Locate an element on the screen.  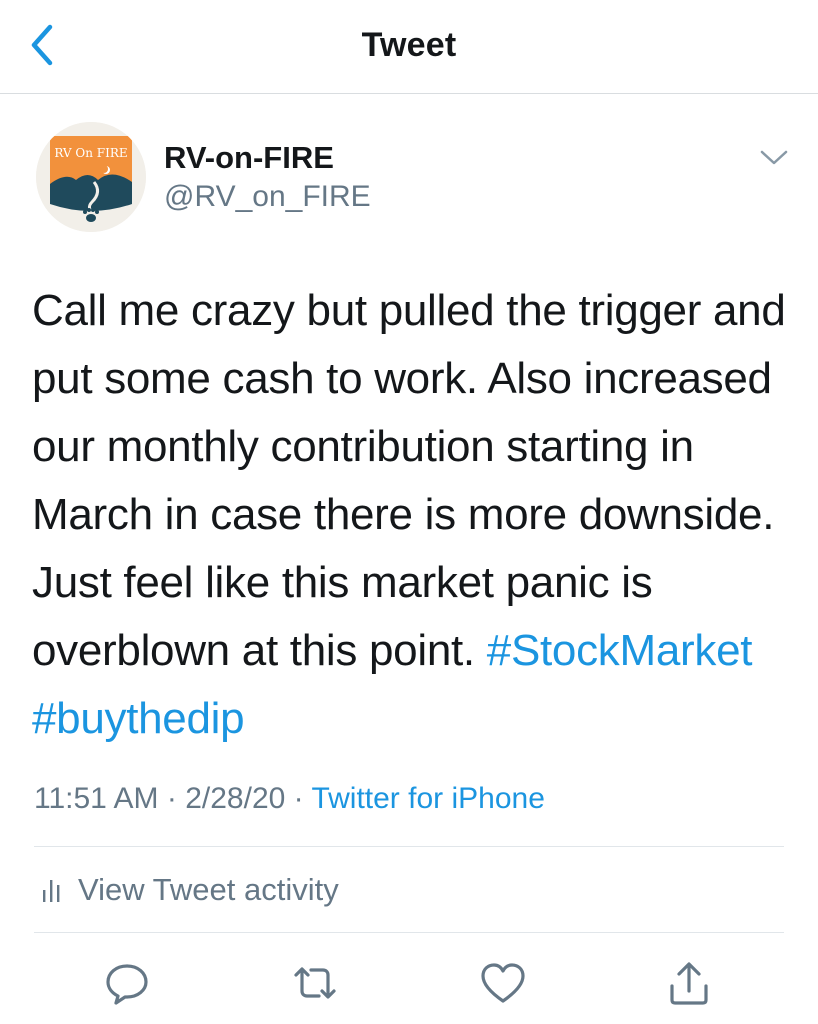
author-handle: @RV_on_FIRE is located at coordinates (267, 197).